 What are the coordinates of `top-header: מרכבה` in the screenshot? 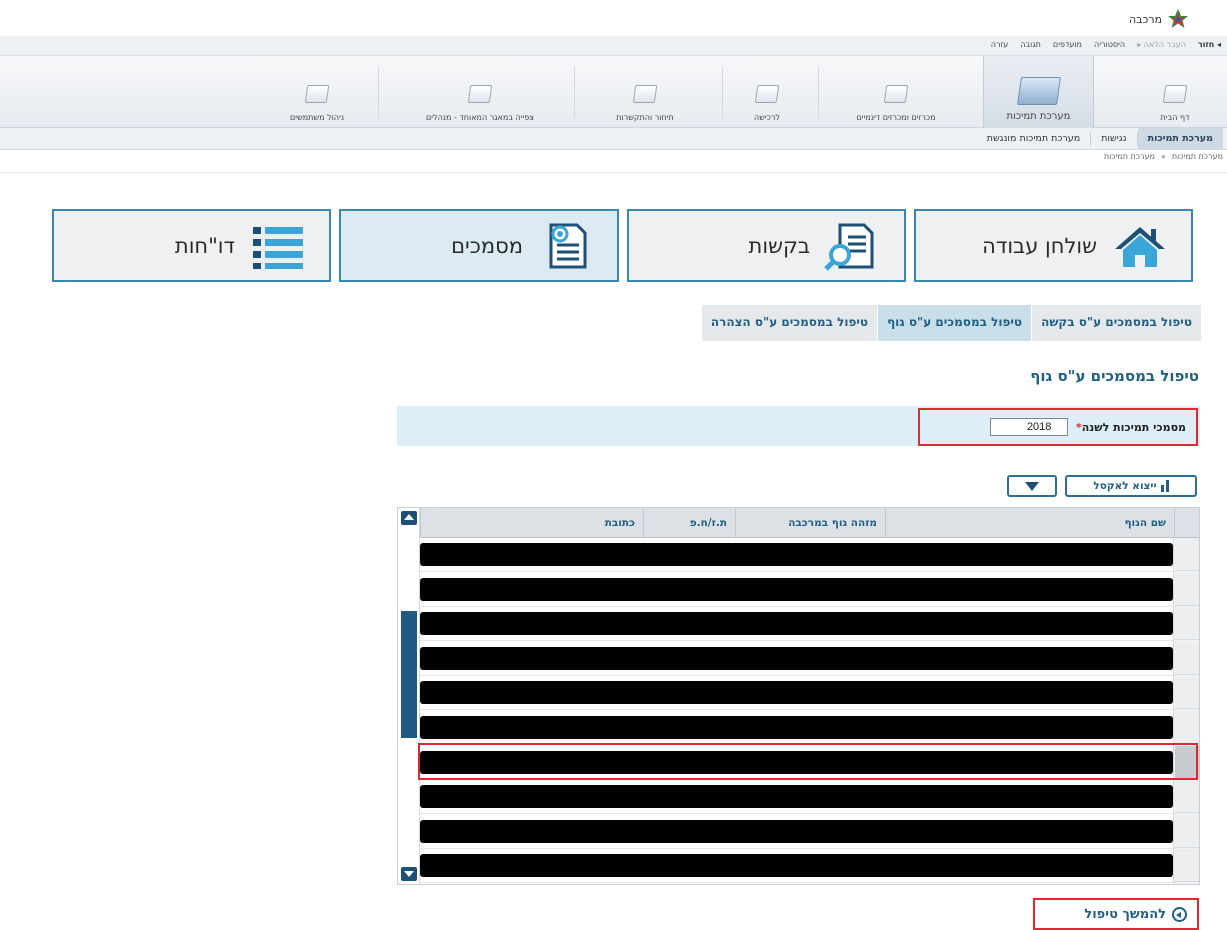 It's located at (613, 18).